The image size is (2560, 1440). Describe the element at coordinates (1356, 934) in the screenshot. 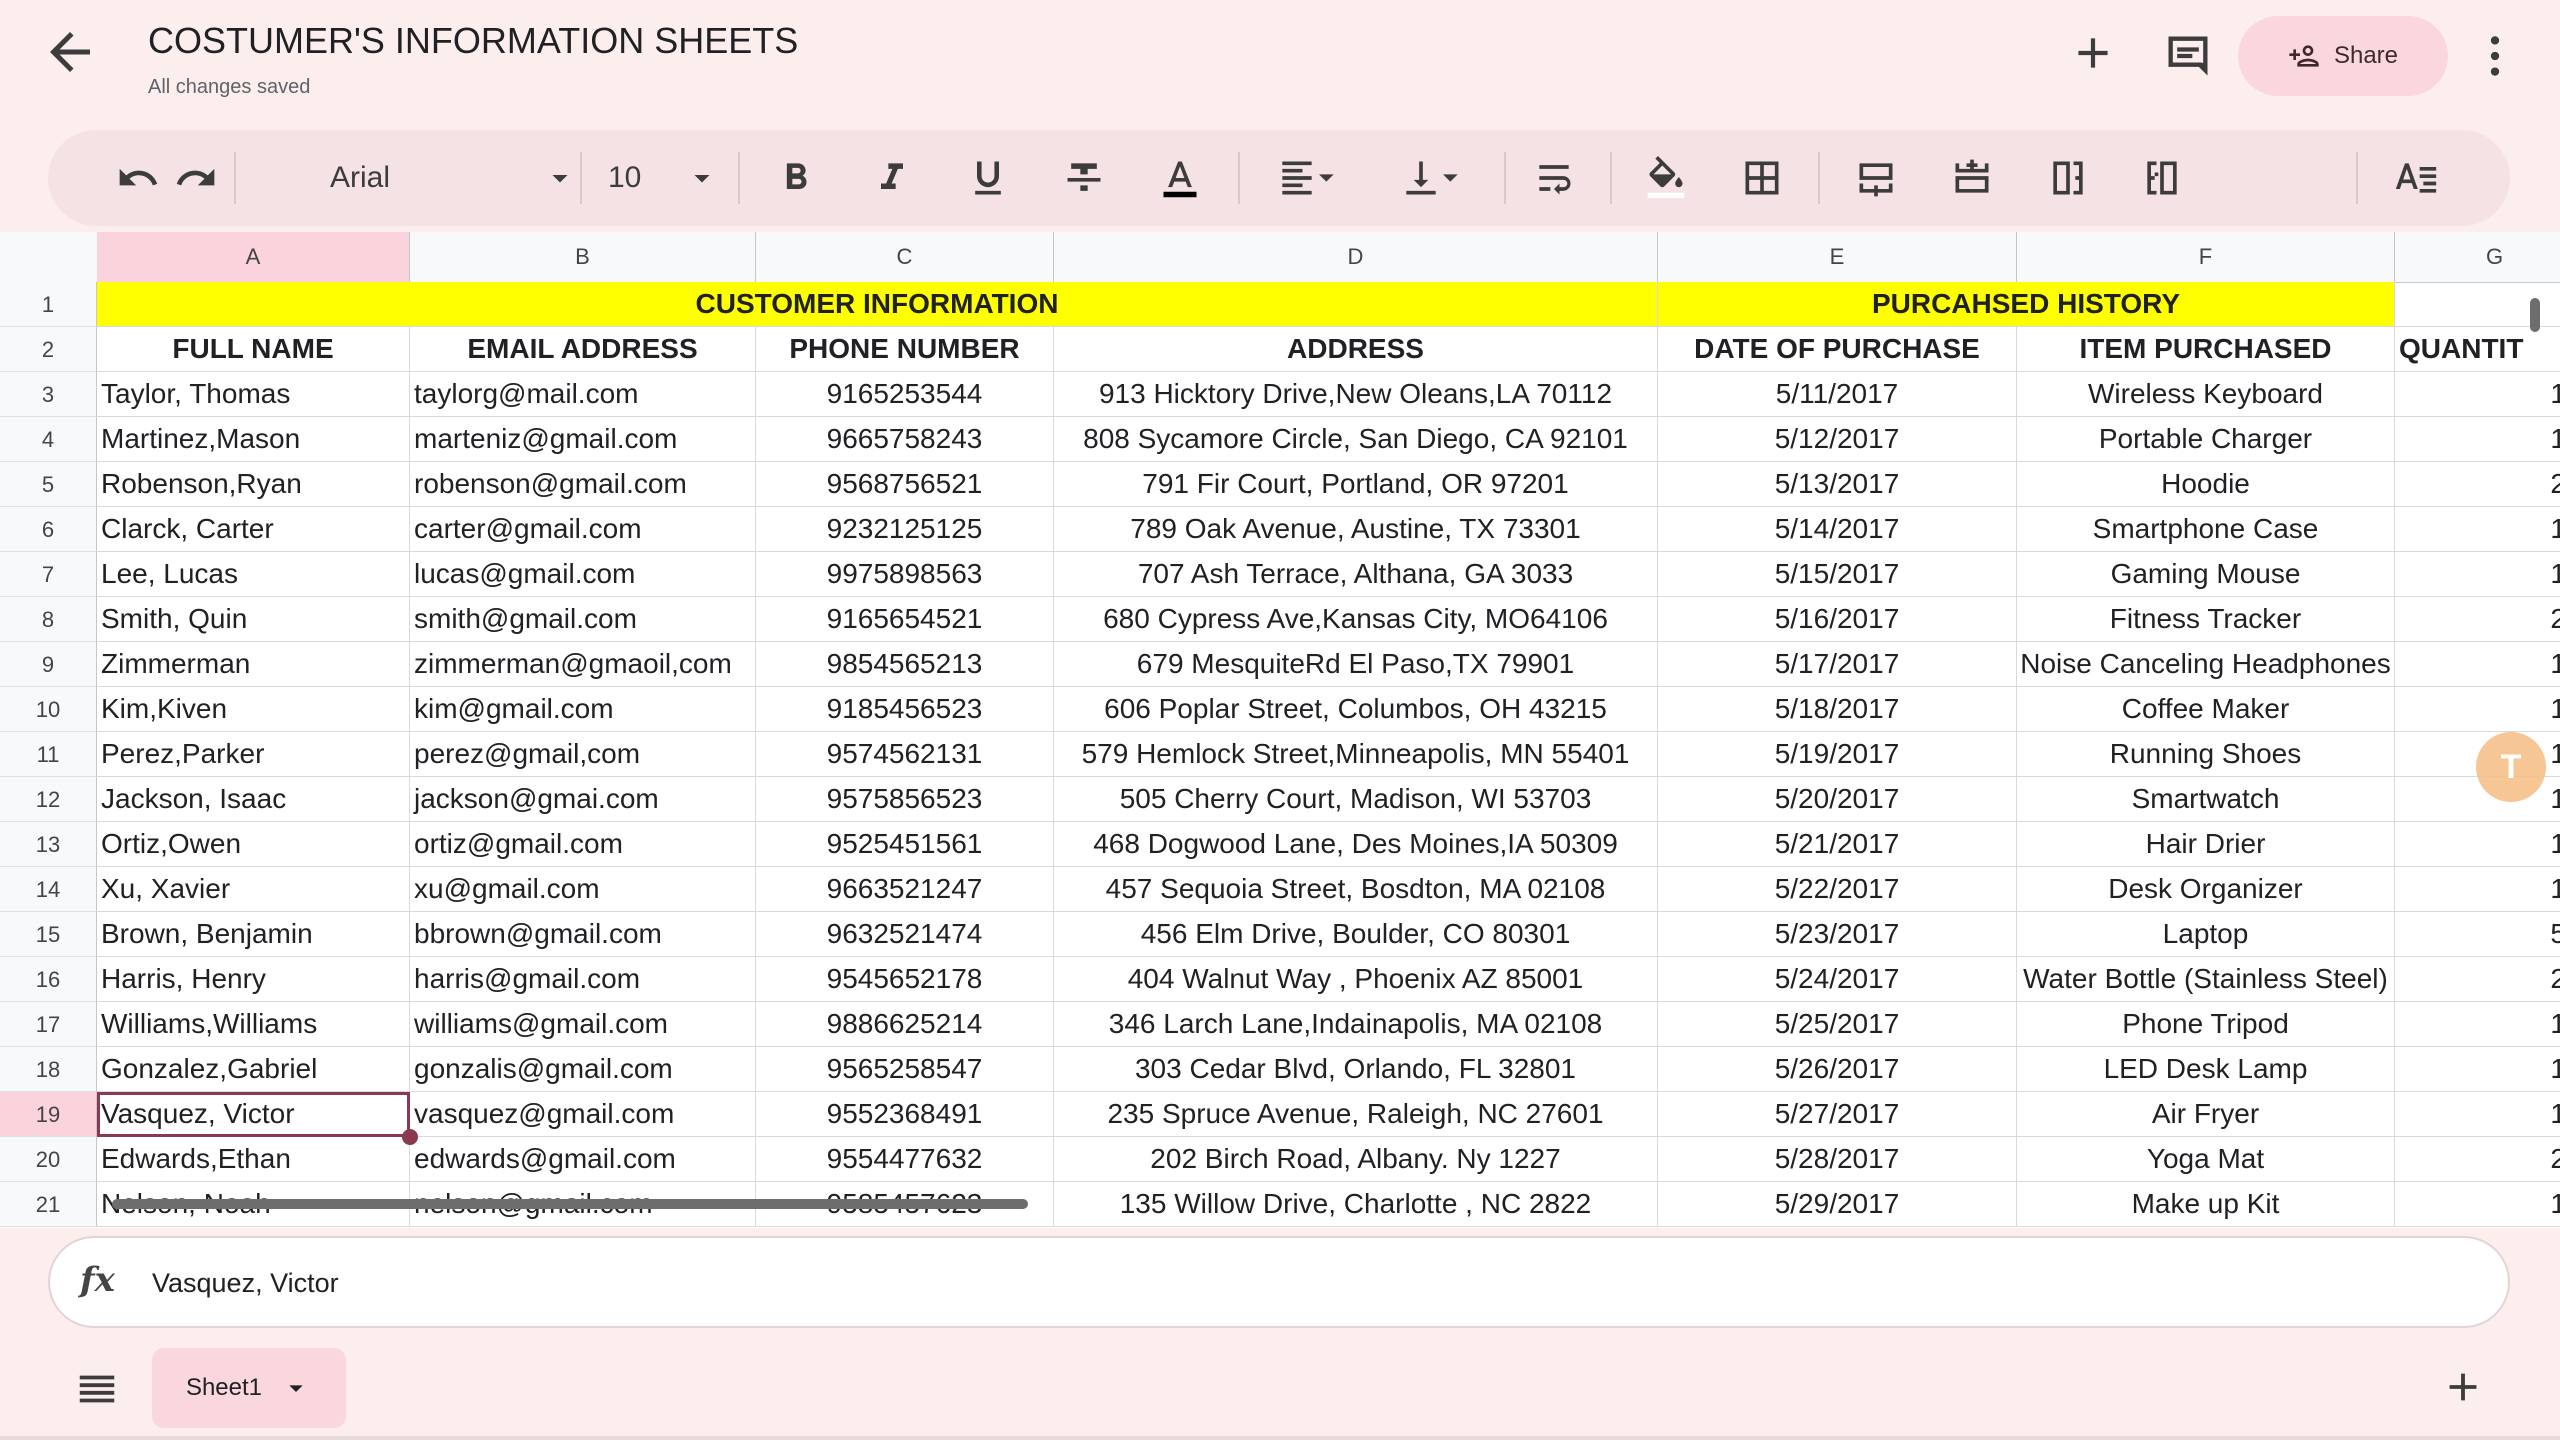

I see `cell-d15: 456 Elm Drive, Boulder, CO 80301` at that location.